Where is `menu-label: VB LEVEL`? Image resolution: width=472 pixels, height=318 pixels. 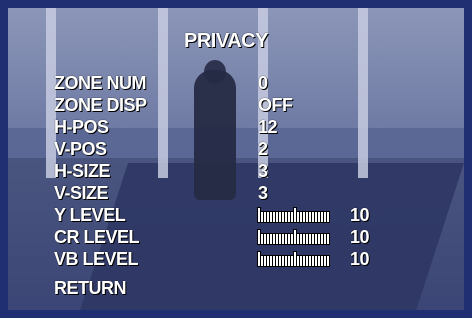 menu-label: VB LEVEL is located at coordinates (96, 259).